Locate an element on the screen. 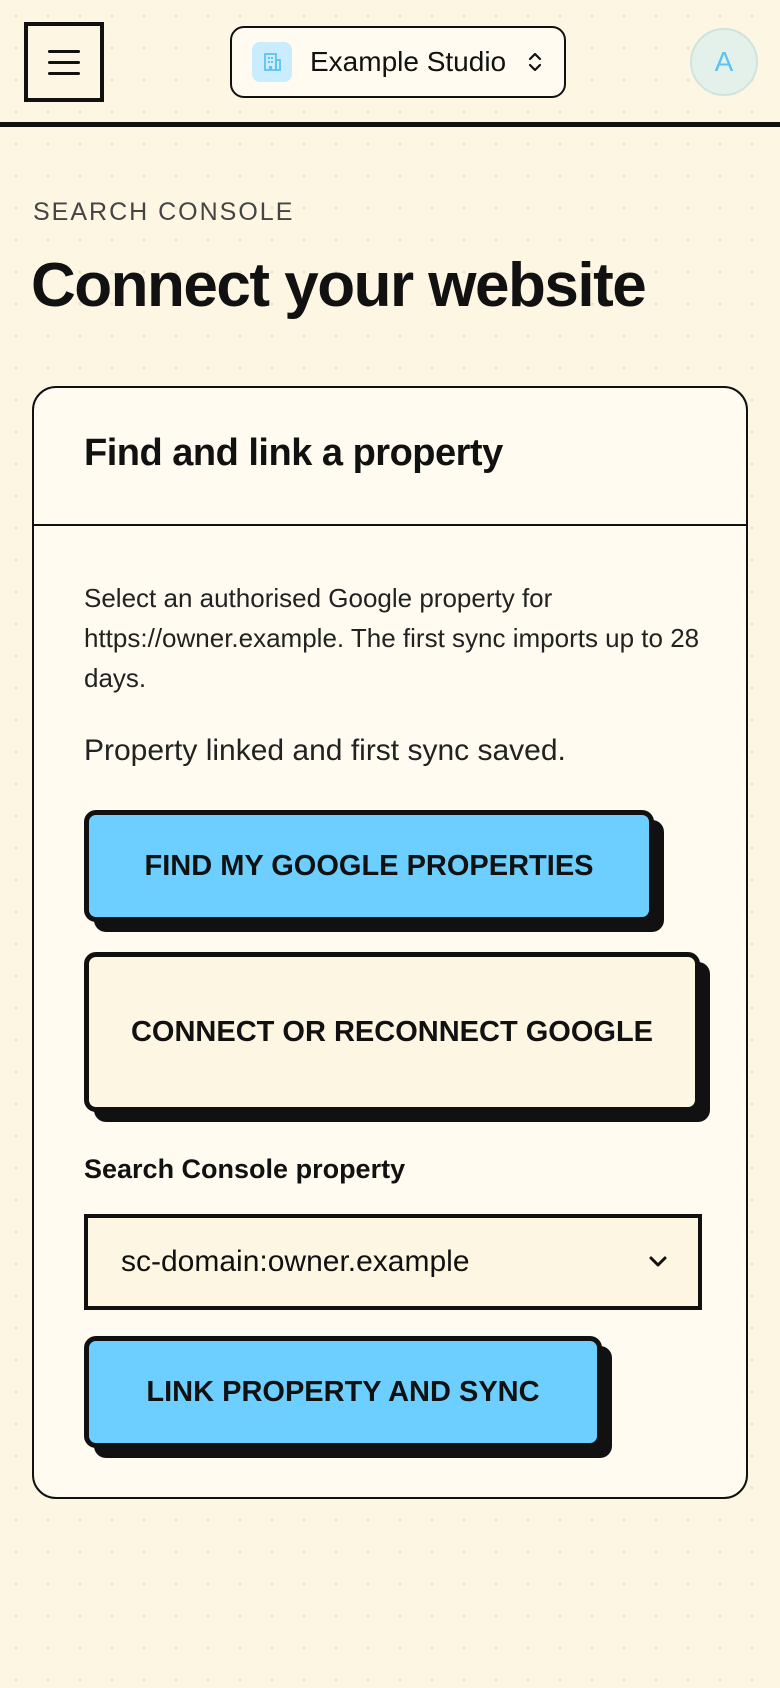  find-properties-button: FIND MY GOOGLE PROPERTIES is located at coordinates (369, 866).